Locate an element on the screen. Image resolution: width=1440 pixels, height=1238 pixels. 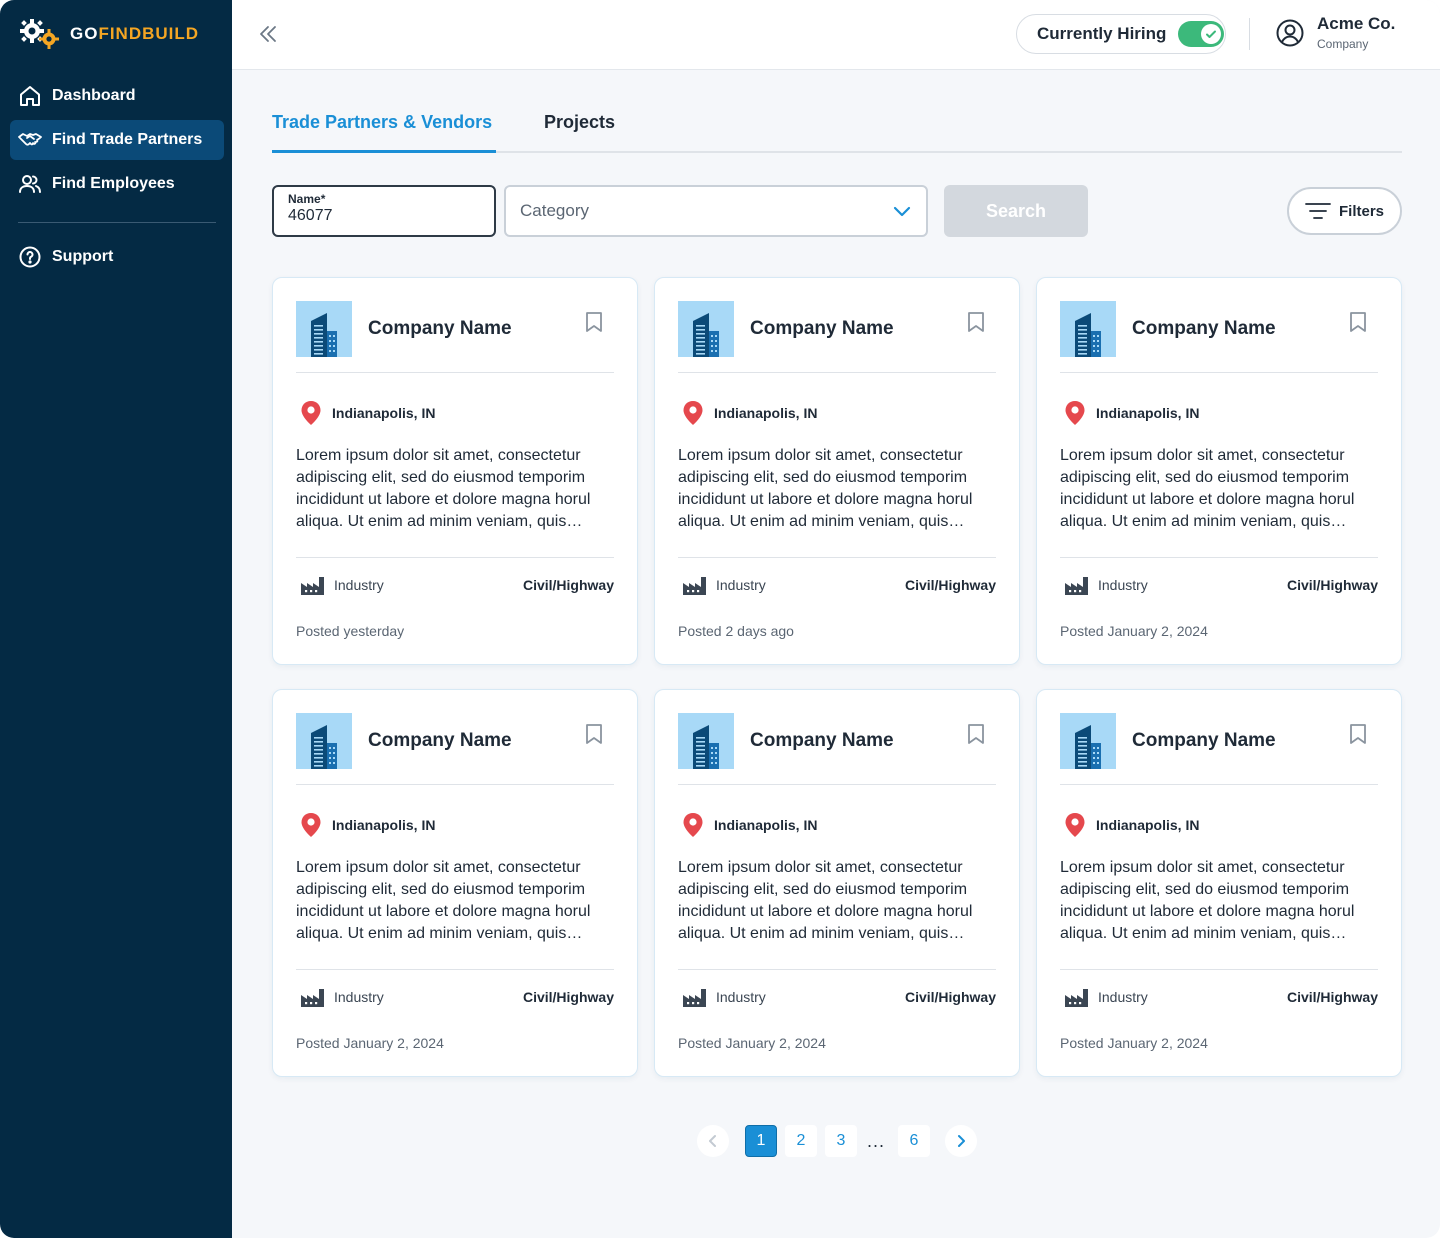
collapse-sidebar-icon is located at coordinates (268, 34).